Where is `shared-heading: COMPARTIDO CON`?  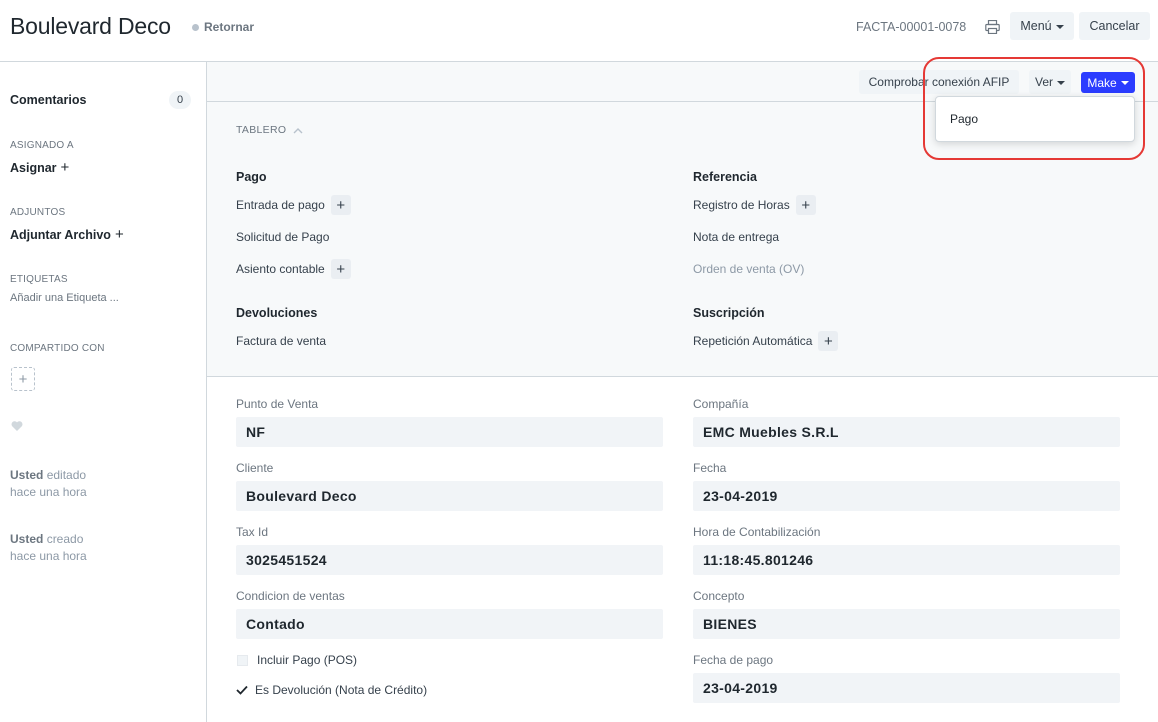 shared-heading: COMPARTIDO CON is located at coordinates (57, 348).